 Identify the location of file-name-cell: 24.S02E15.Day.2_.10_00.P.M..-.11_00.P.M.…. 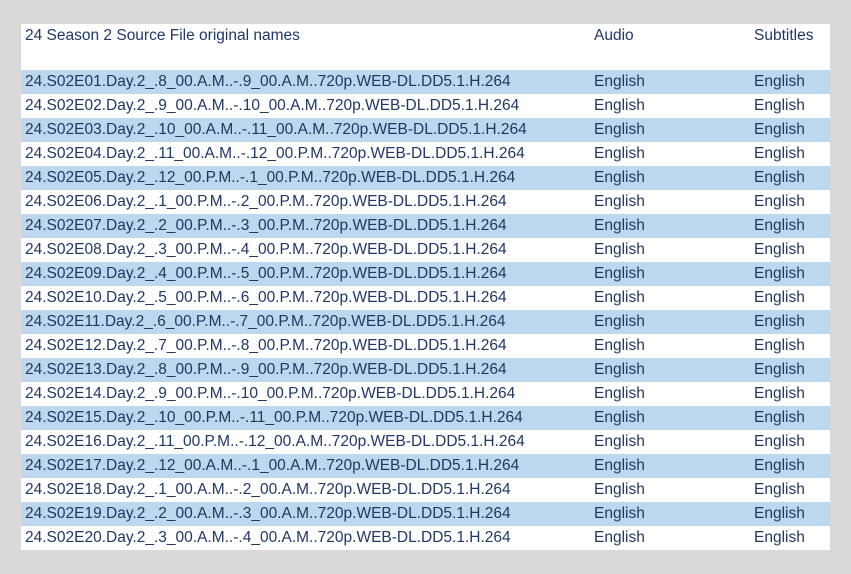
(274, 417).